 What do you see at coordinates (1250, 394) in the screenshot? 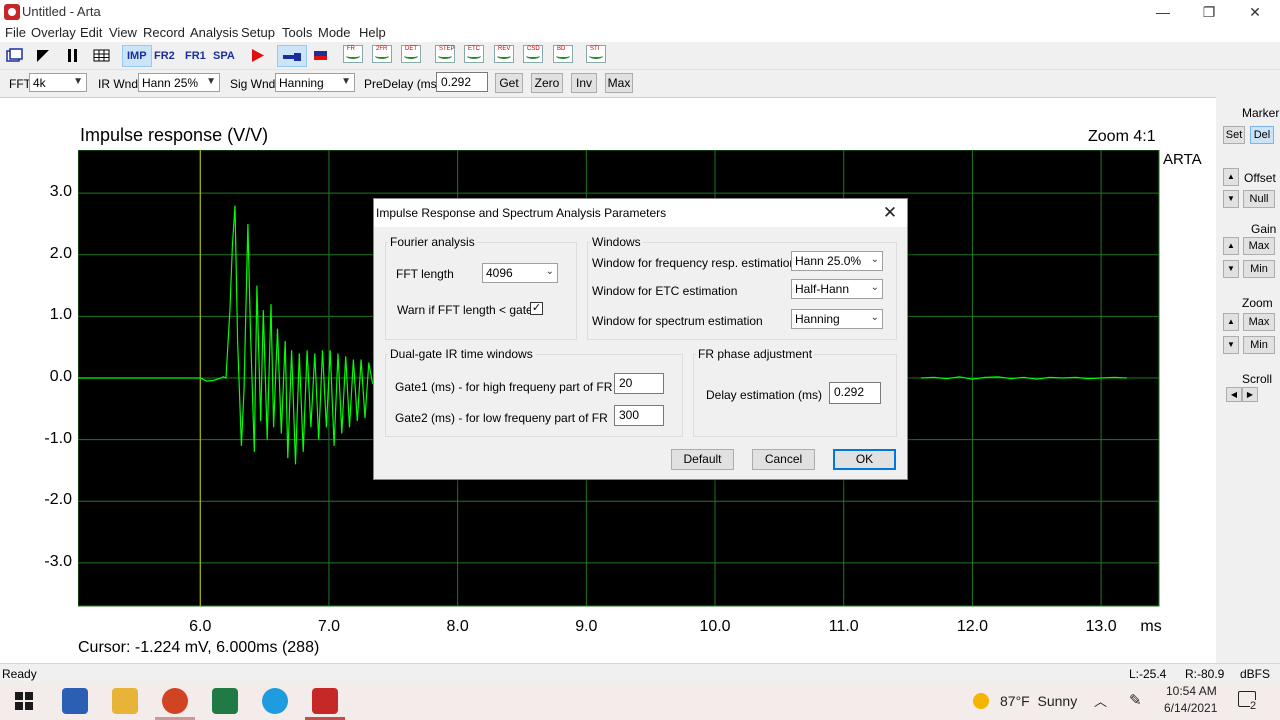
I see `scroll-right-button: ▶` at bounding box center [1250, 394].